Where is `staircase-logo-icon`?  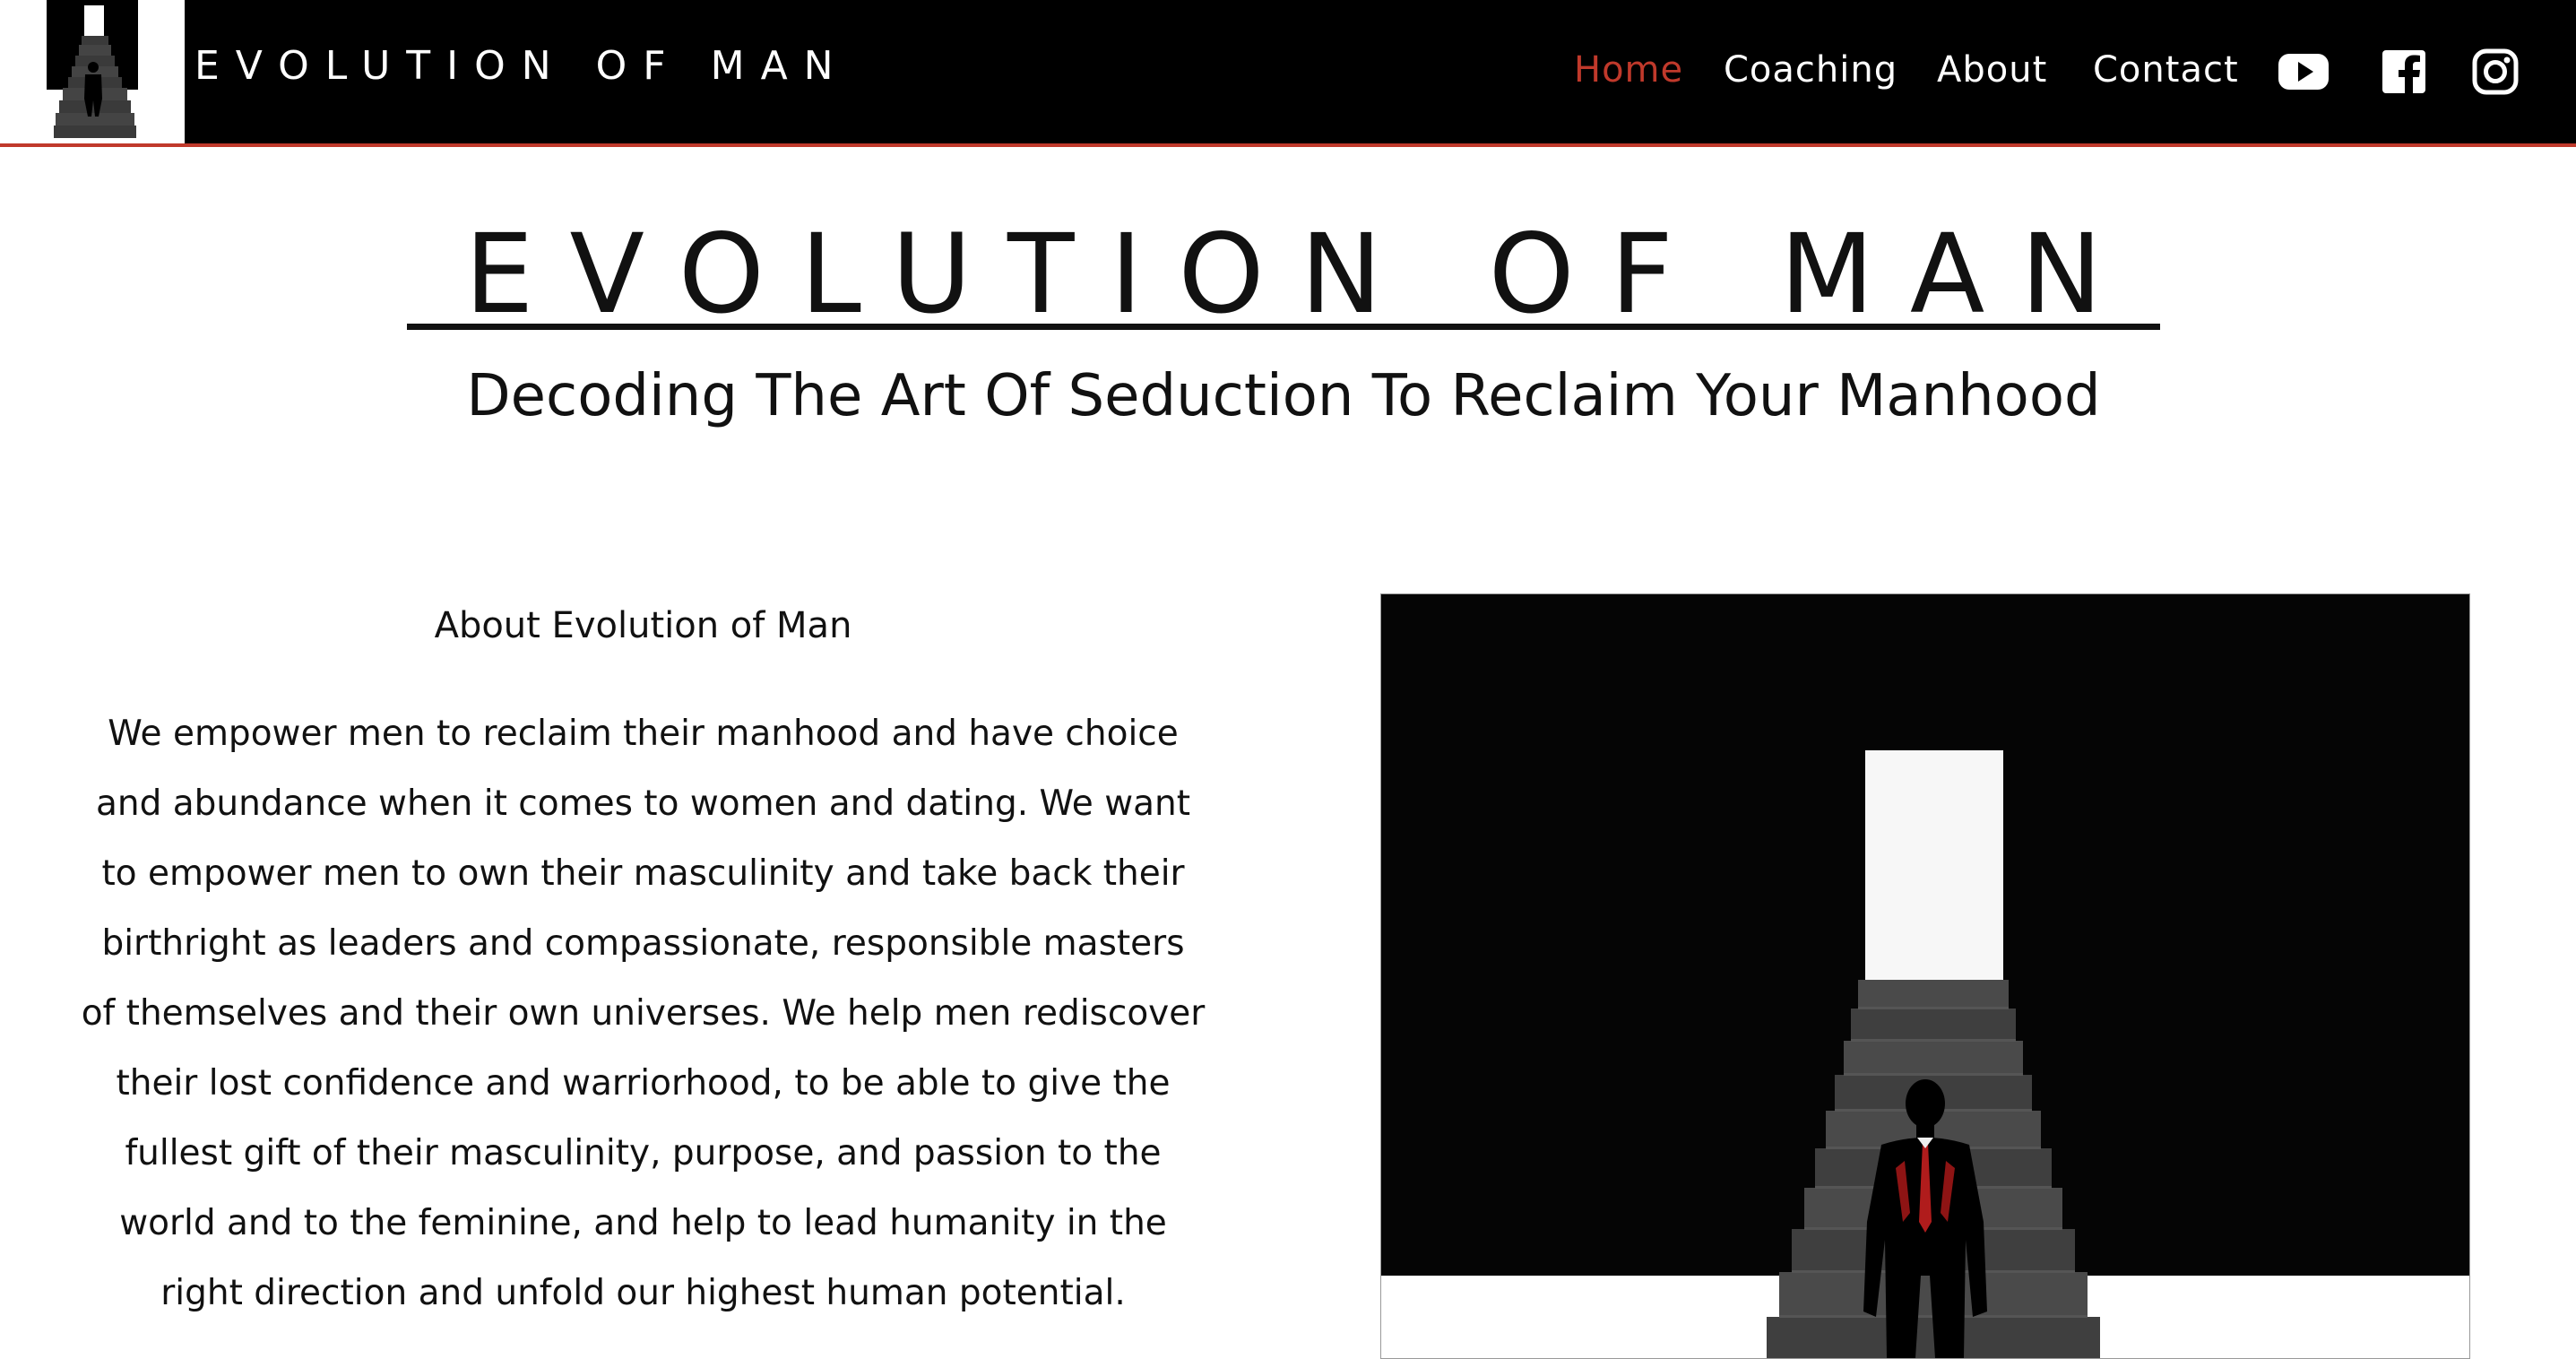 staircase-logo-icon is located at coordinates (92, 69).